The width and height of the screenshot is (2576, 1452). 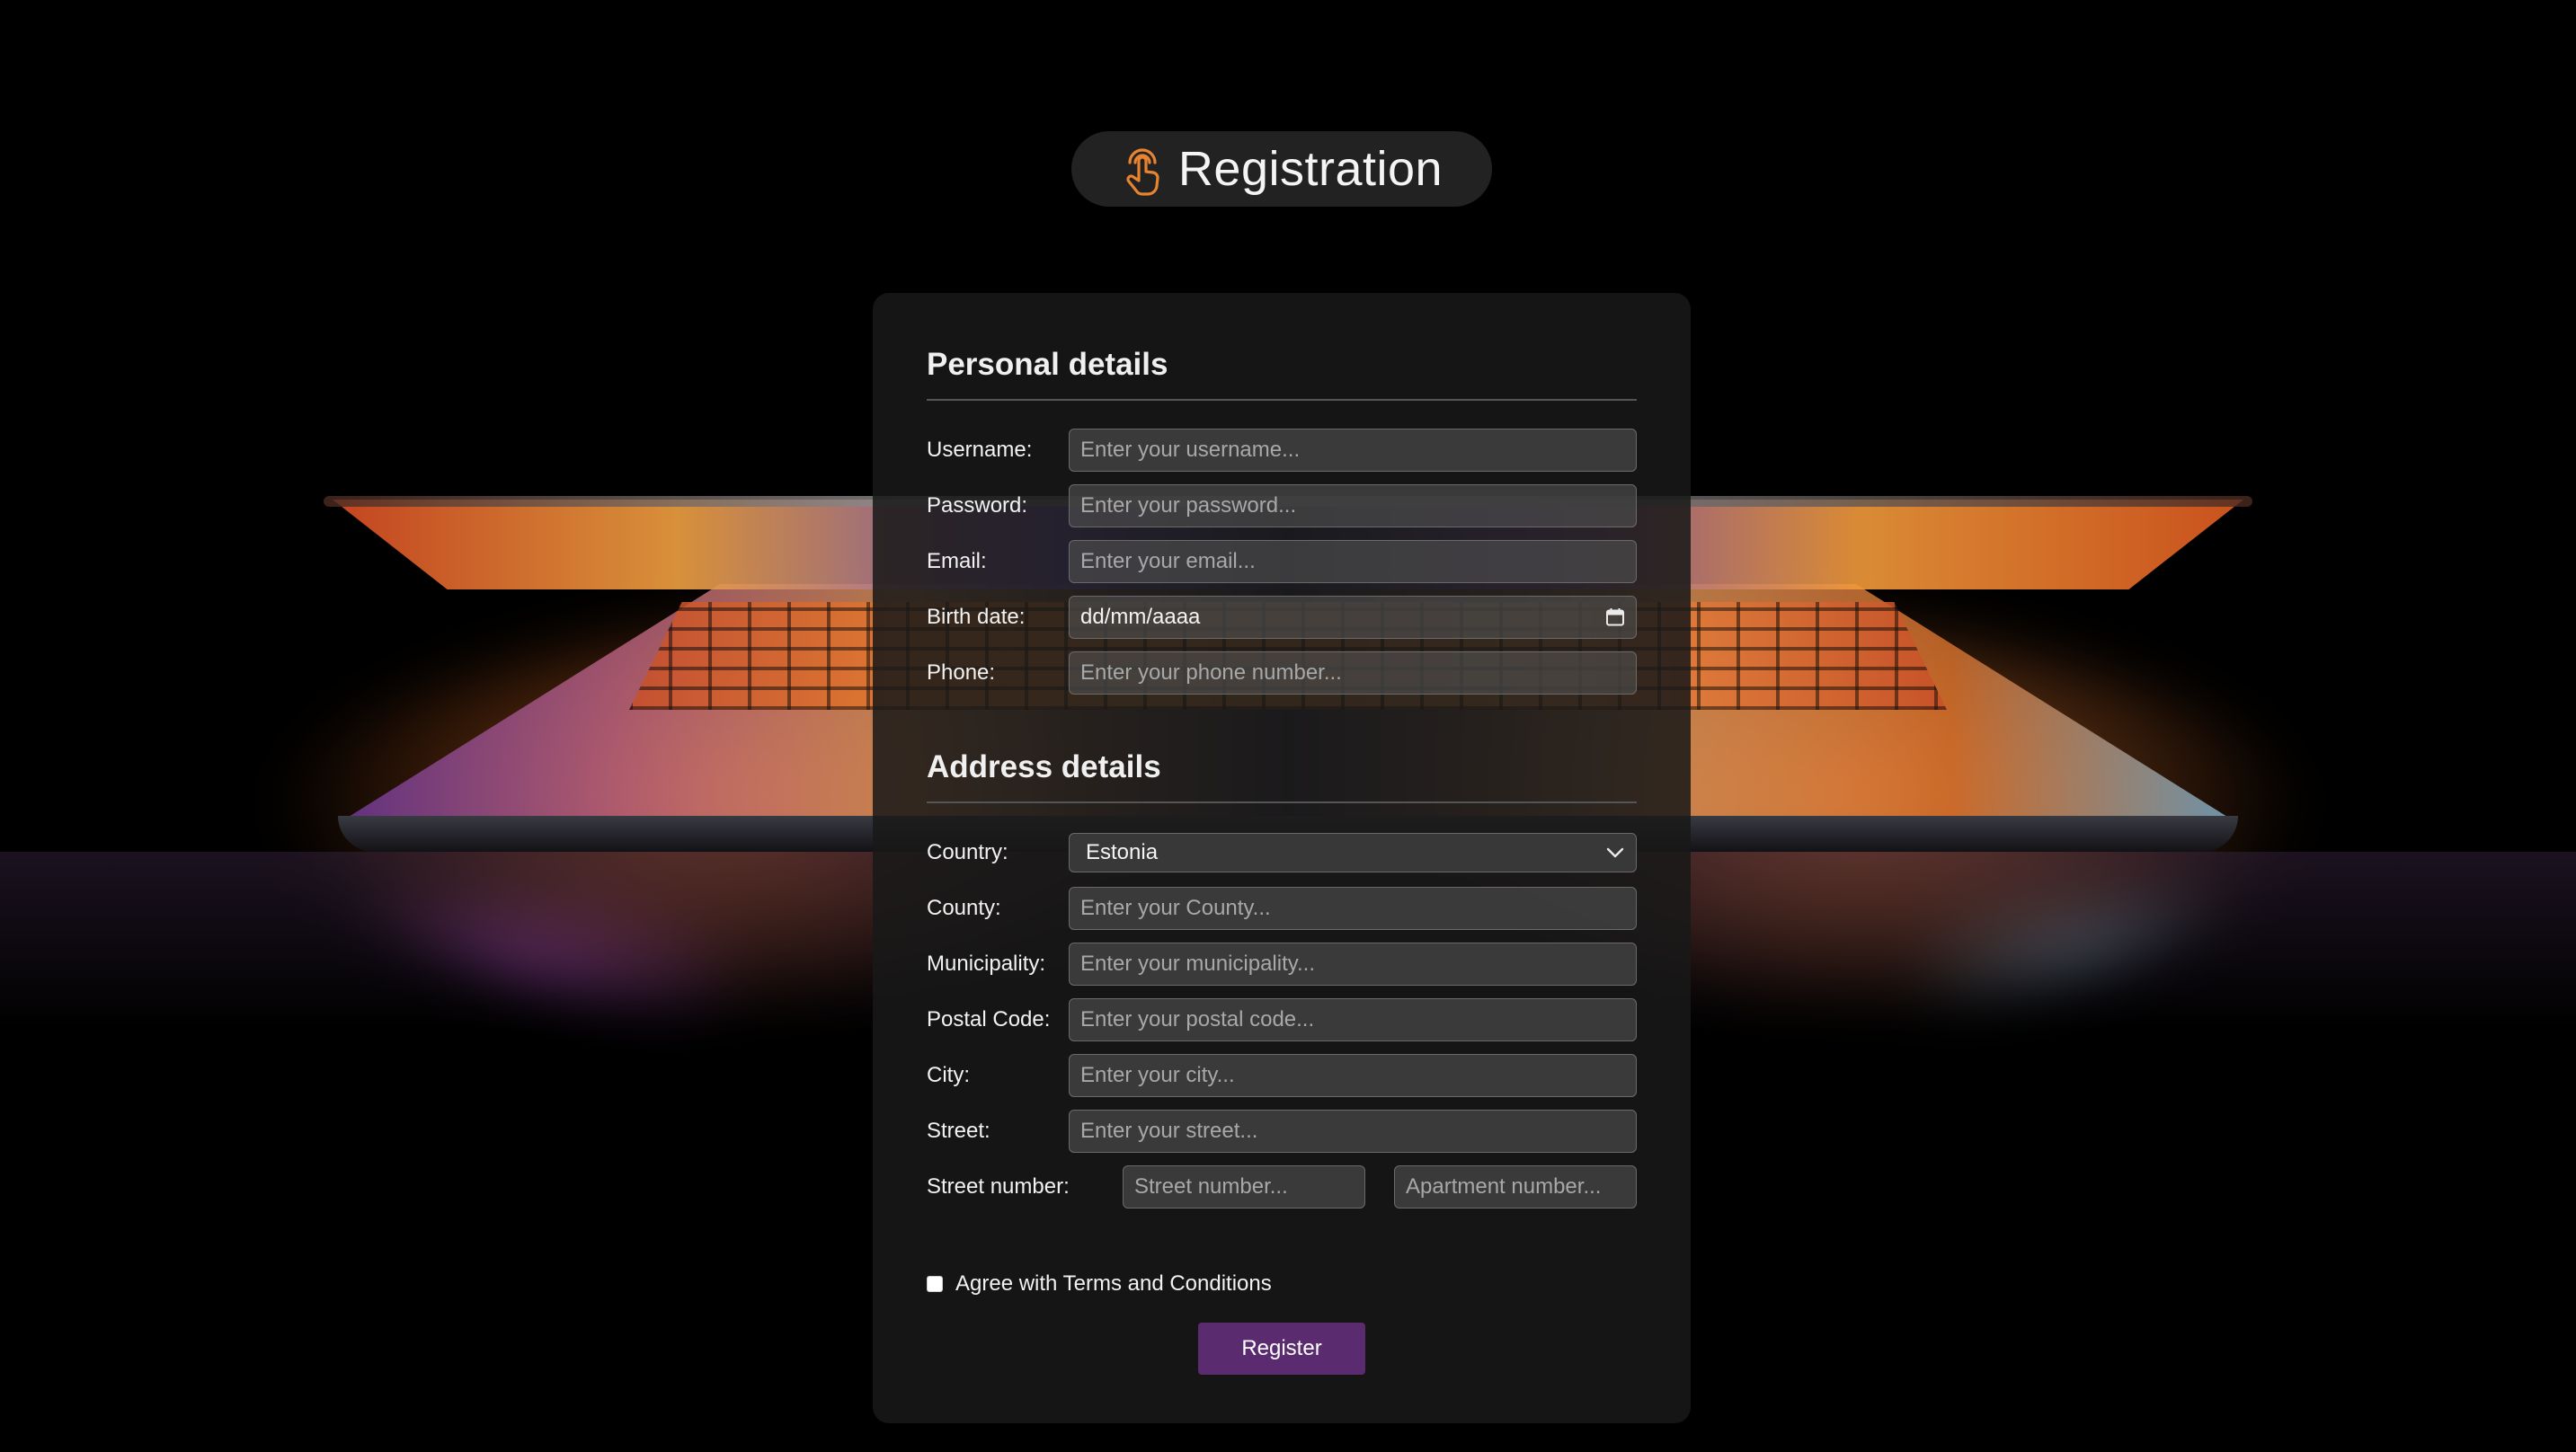 What do you see at coordinates (1353, 852) in the screenshot?
I see `country-select: Estonia` at bounding box center [1353, 852].